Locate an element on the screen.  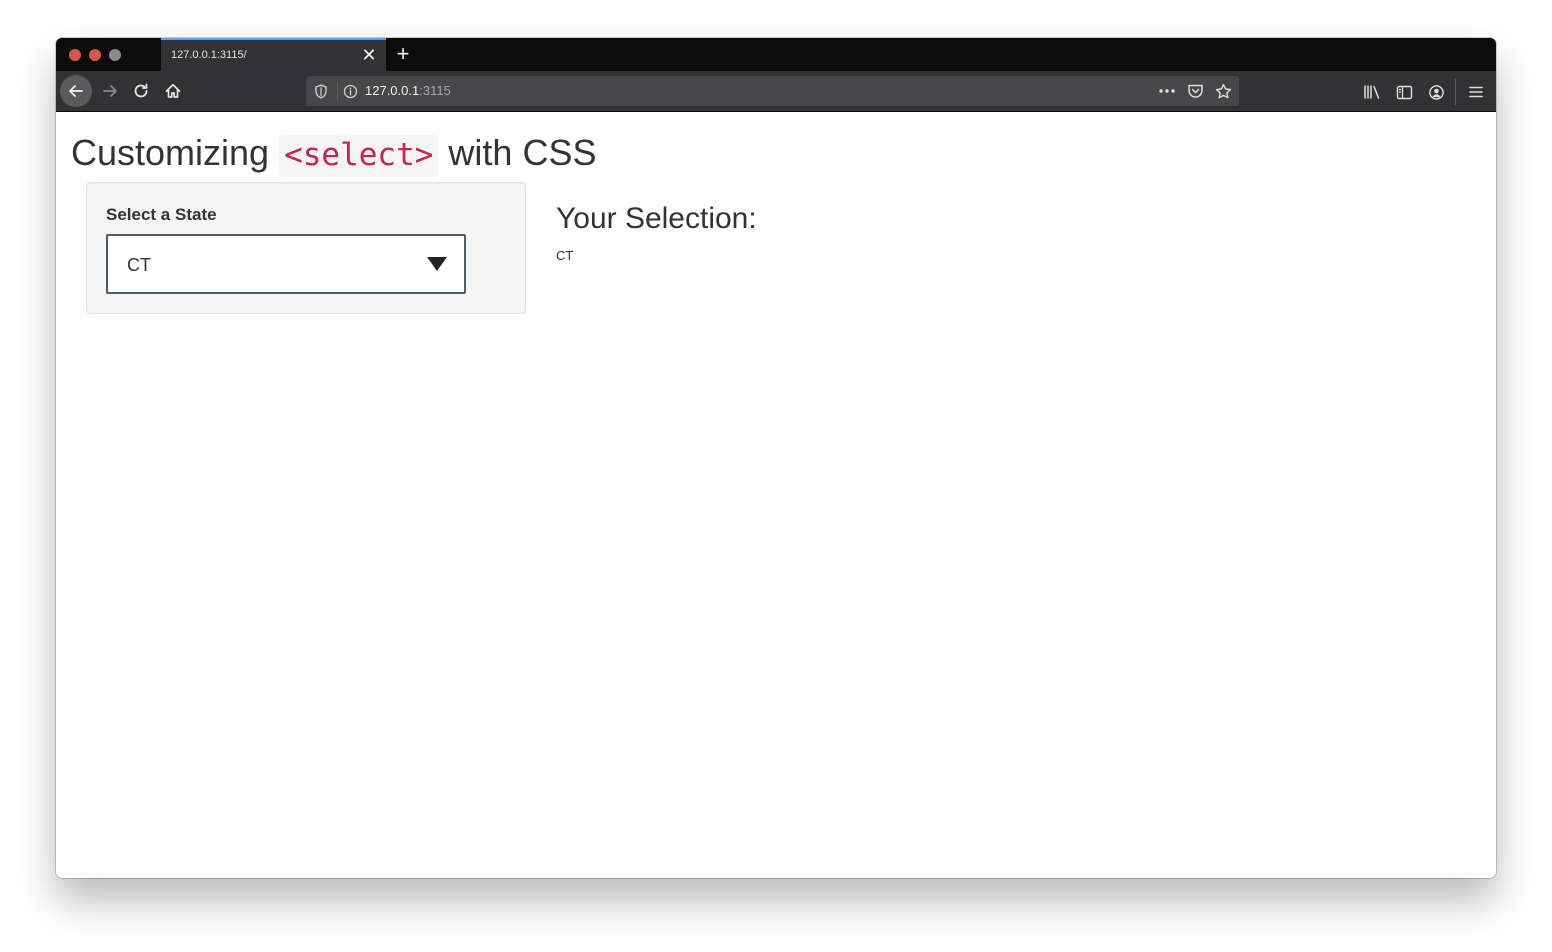
window-minimize-button is located at coordinates (95, 55).